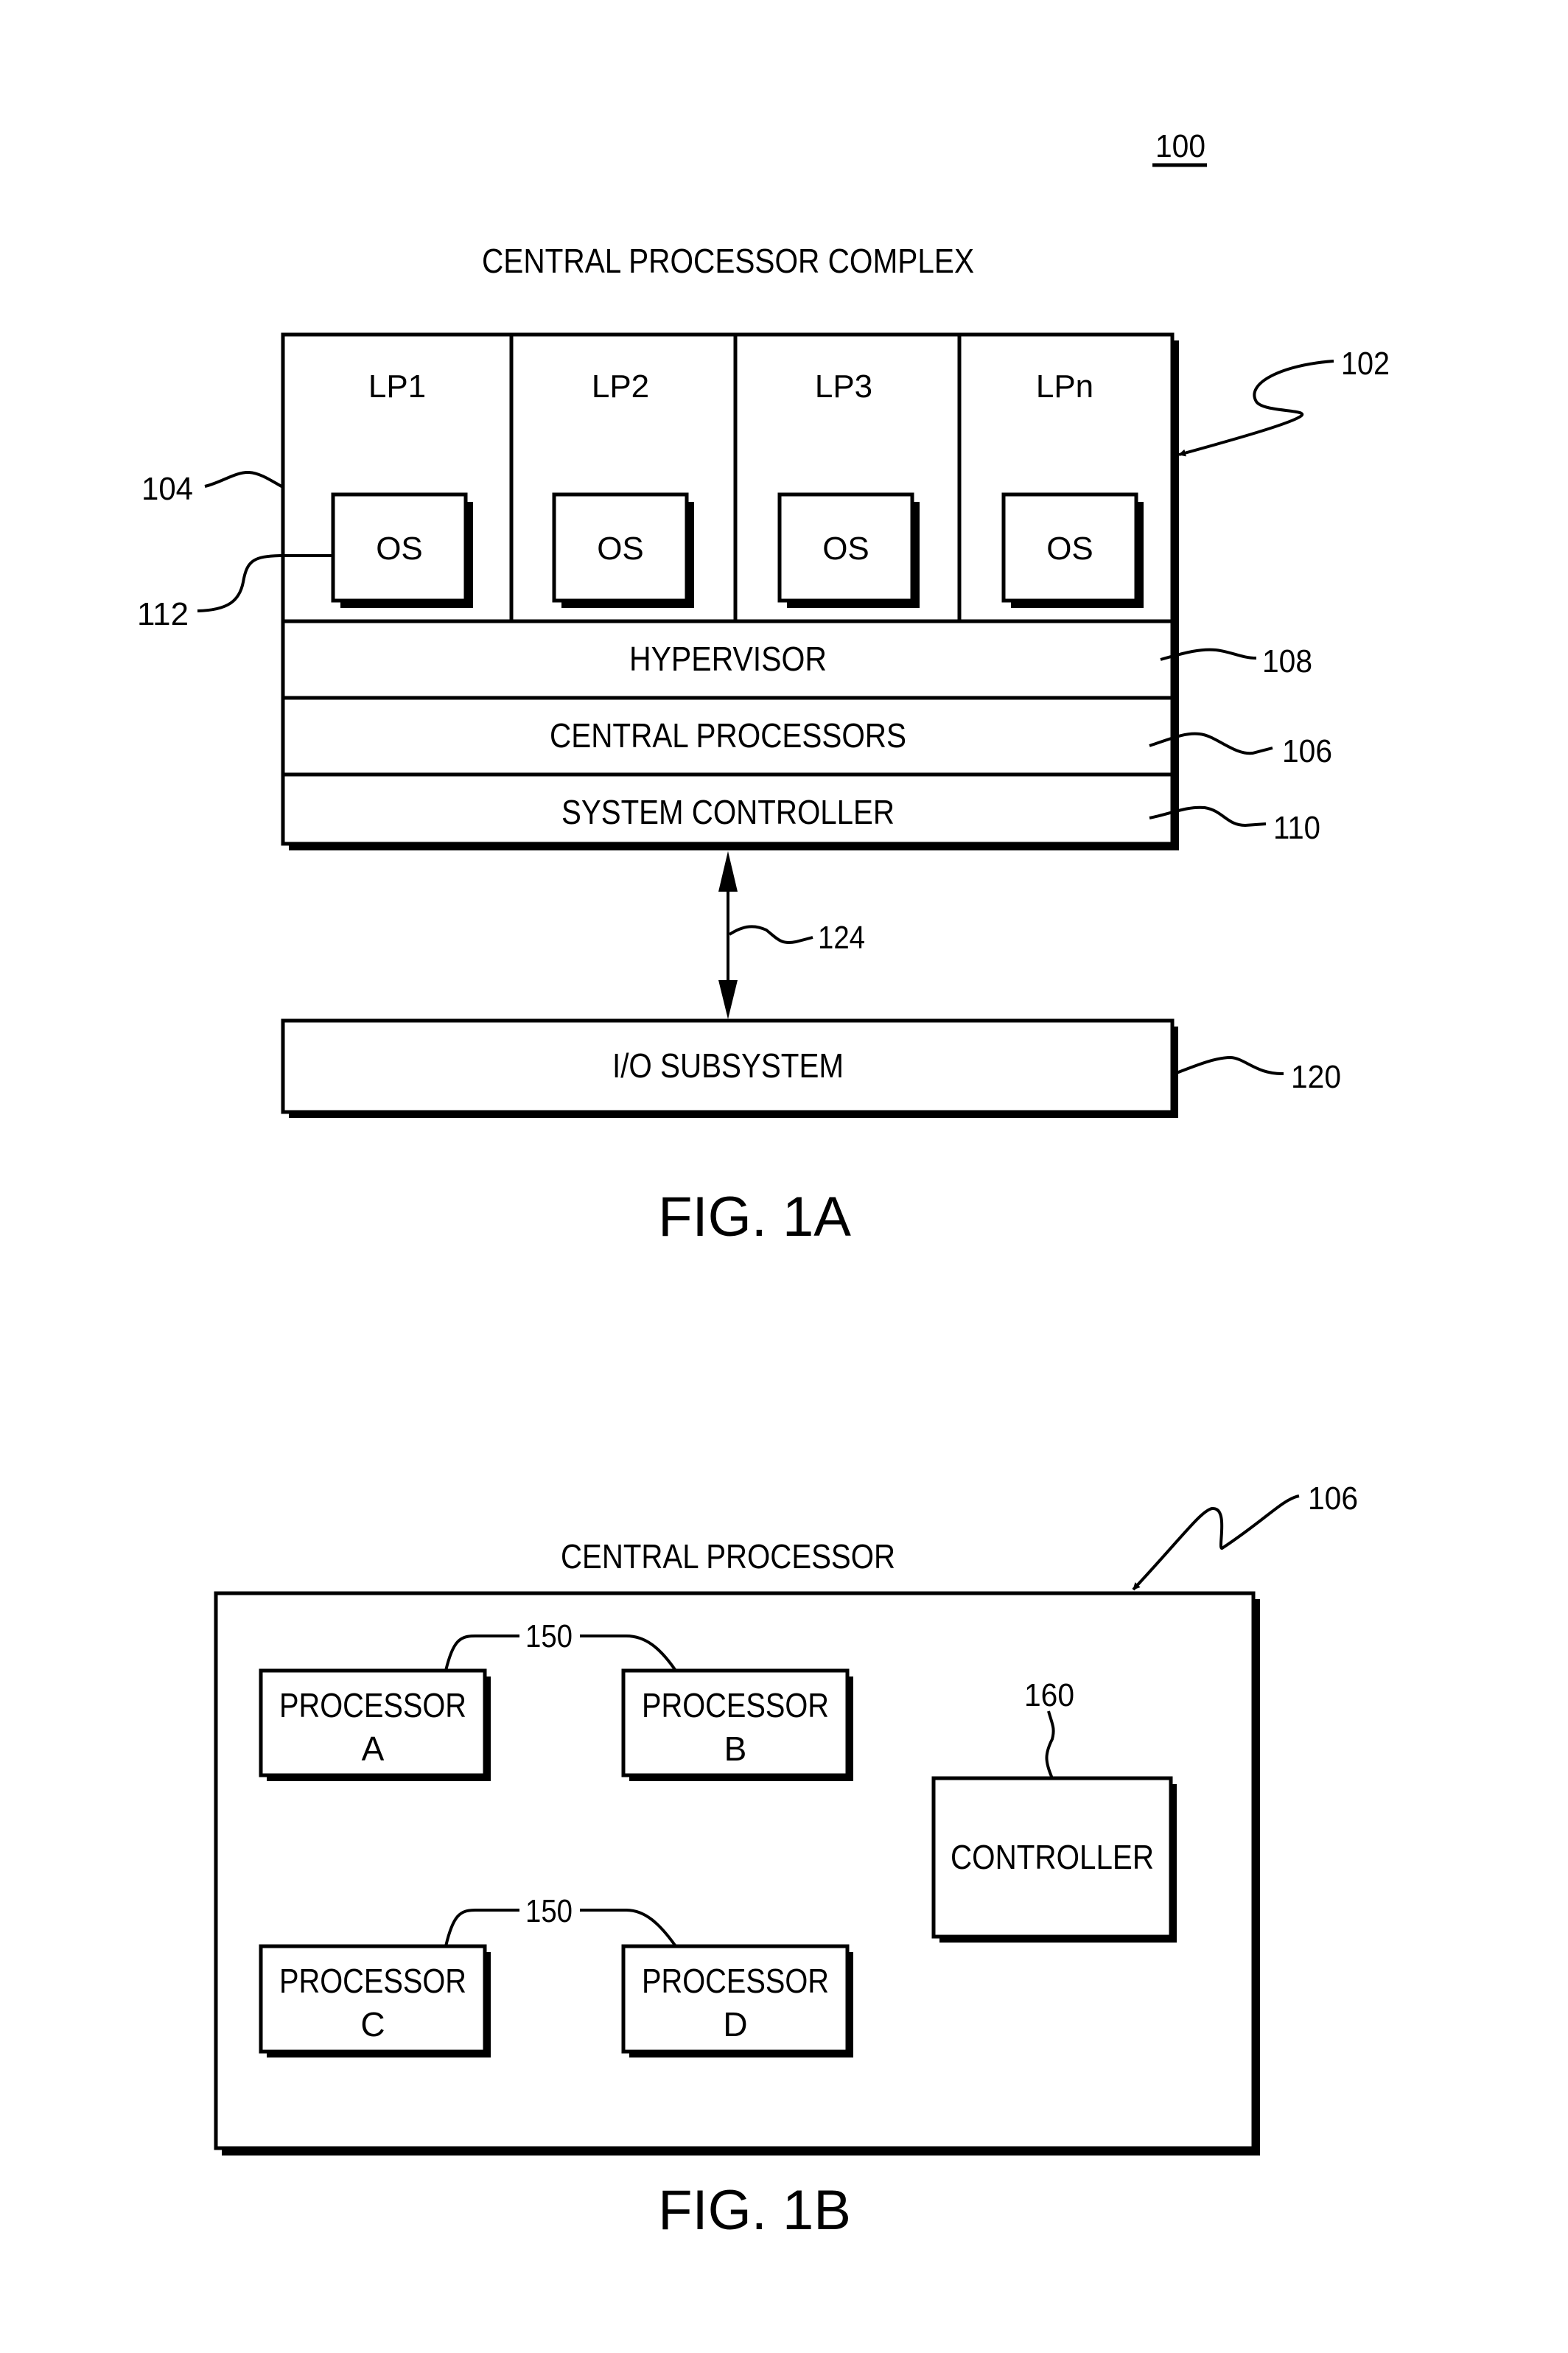 The image size is (1568, 2353). Describe the element at coordinates (1216, 1542) in the screenshot. I see `ref-106b-leader-arrow` at that location.